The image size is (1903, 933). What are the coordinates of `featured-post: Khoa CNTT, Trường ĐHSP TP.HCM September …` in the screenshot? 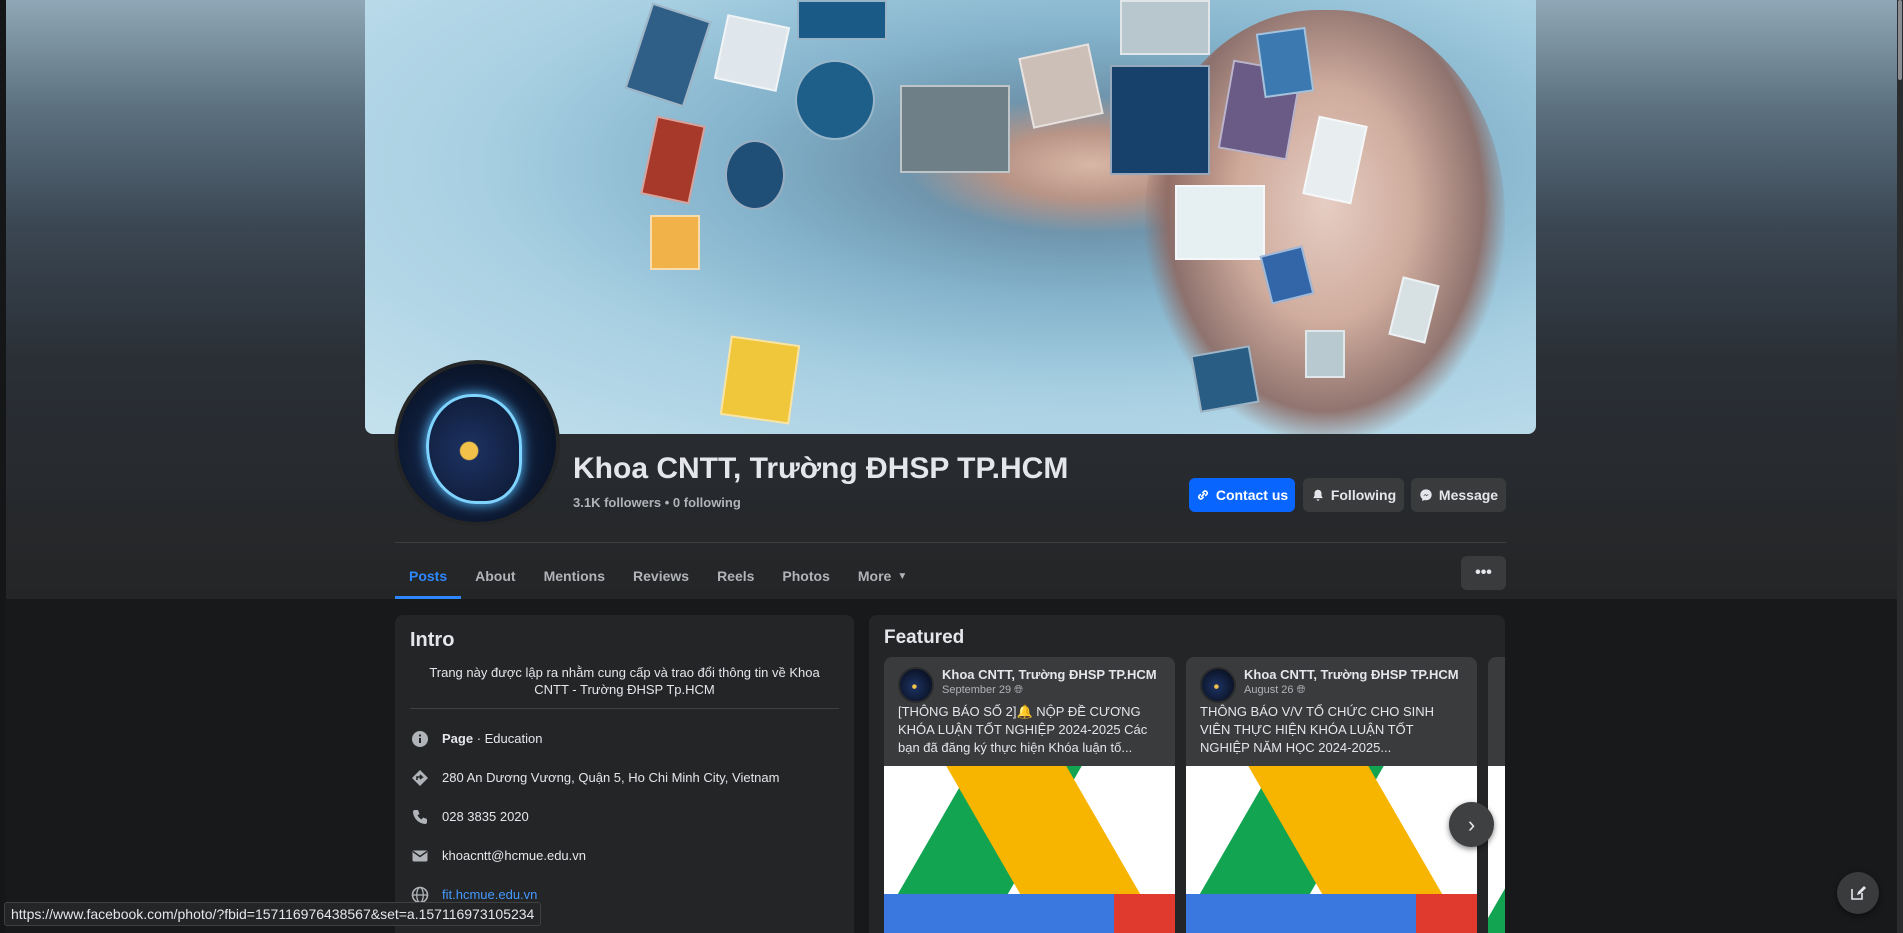 It's located at (1029, 795).